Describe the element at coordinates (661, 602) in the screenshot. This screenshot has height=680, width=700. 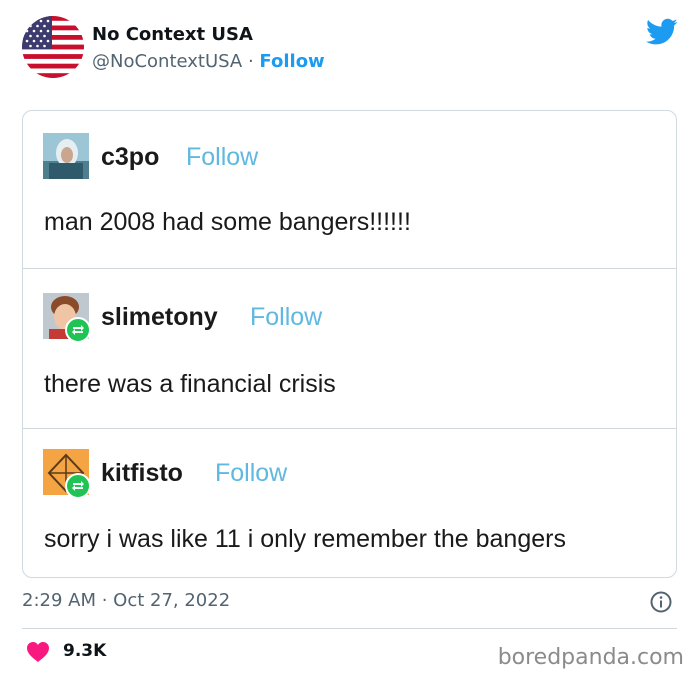
I see `info-icon` at that location.